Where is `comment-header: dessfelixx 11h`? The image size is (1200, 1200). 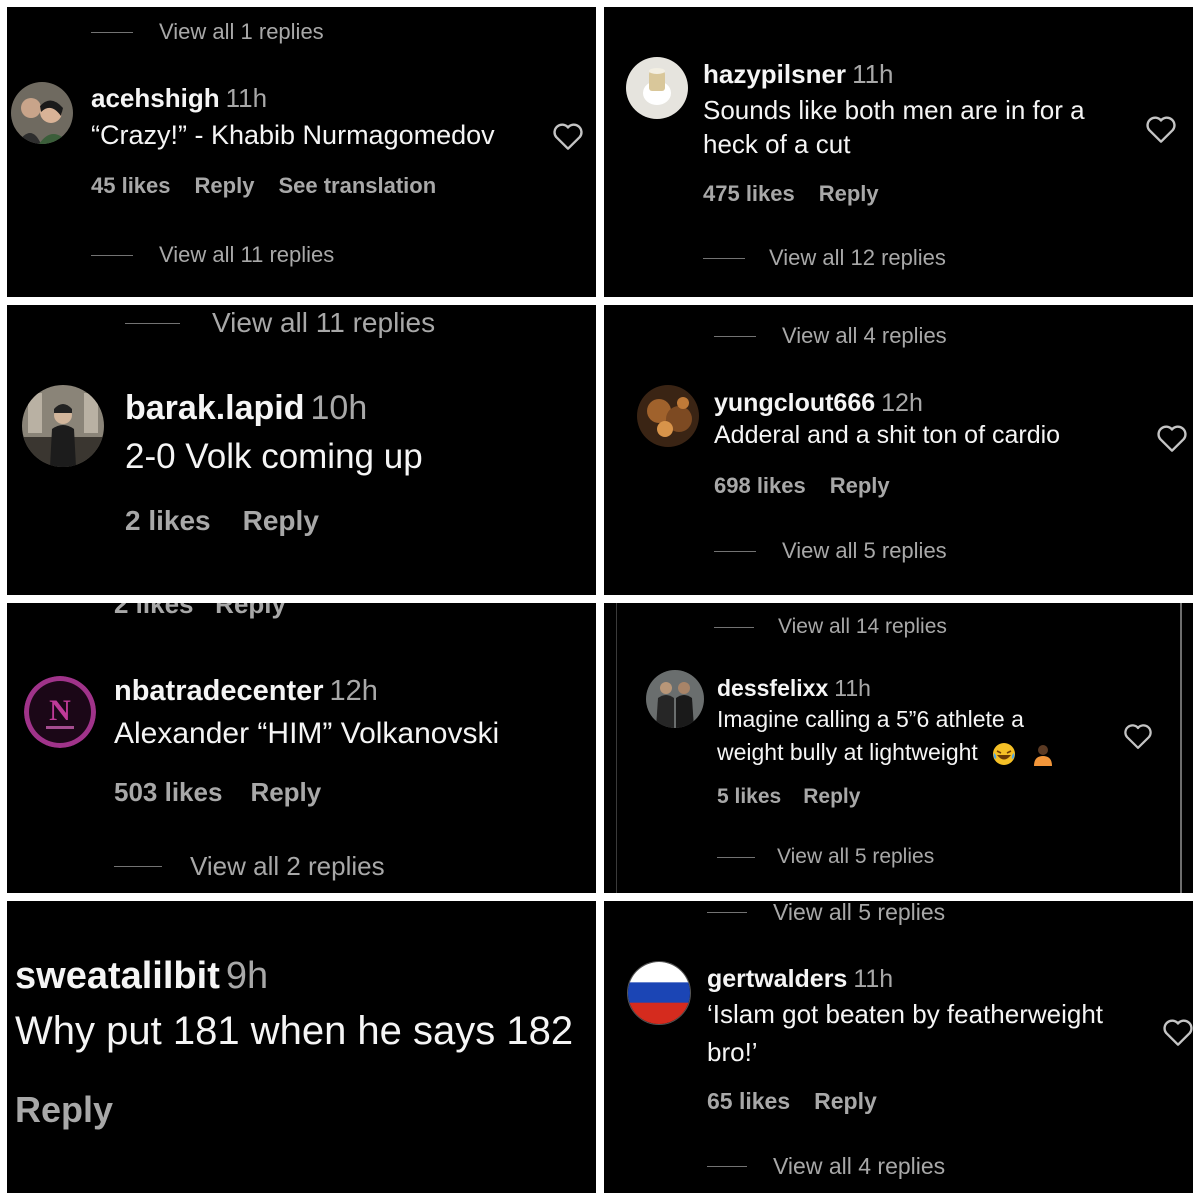 comment-header: dessfelixx 11h is located at coordinates (794, 688).